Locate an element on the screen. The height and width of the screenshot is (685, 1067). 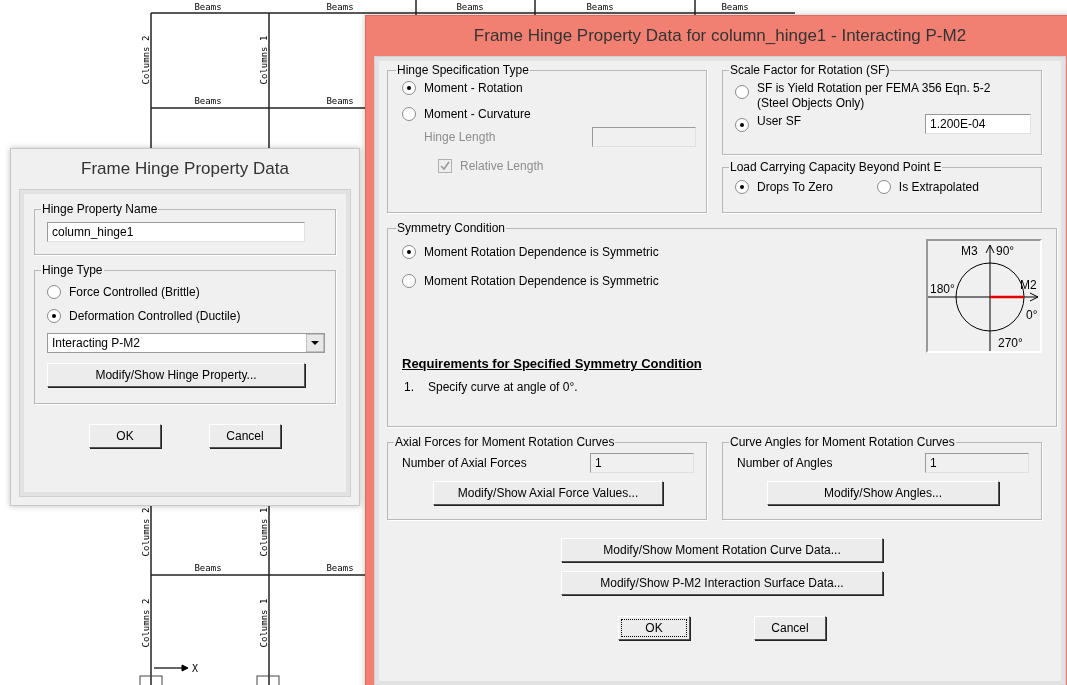
group-label: Load Carrying Capacity Beyond Point E is located at coordinates (836, 167).